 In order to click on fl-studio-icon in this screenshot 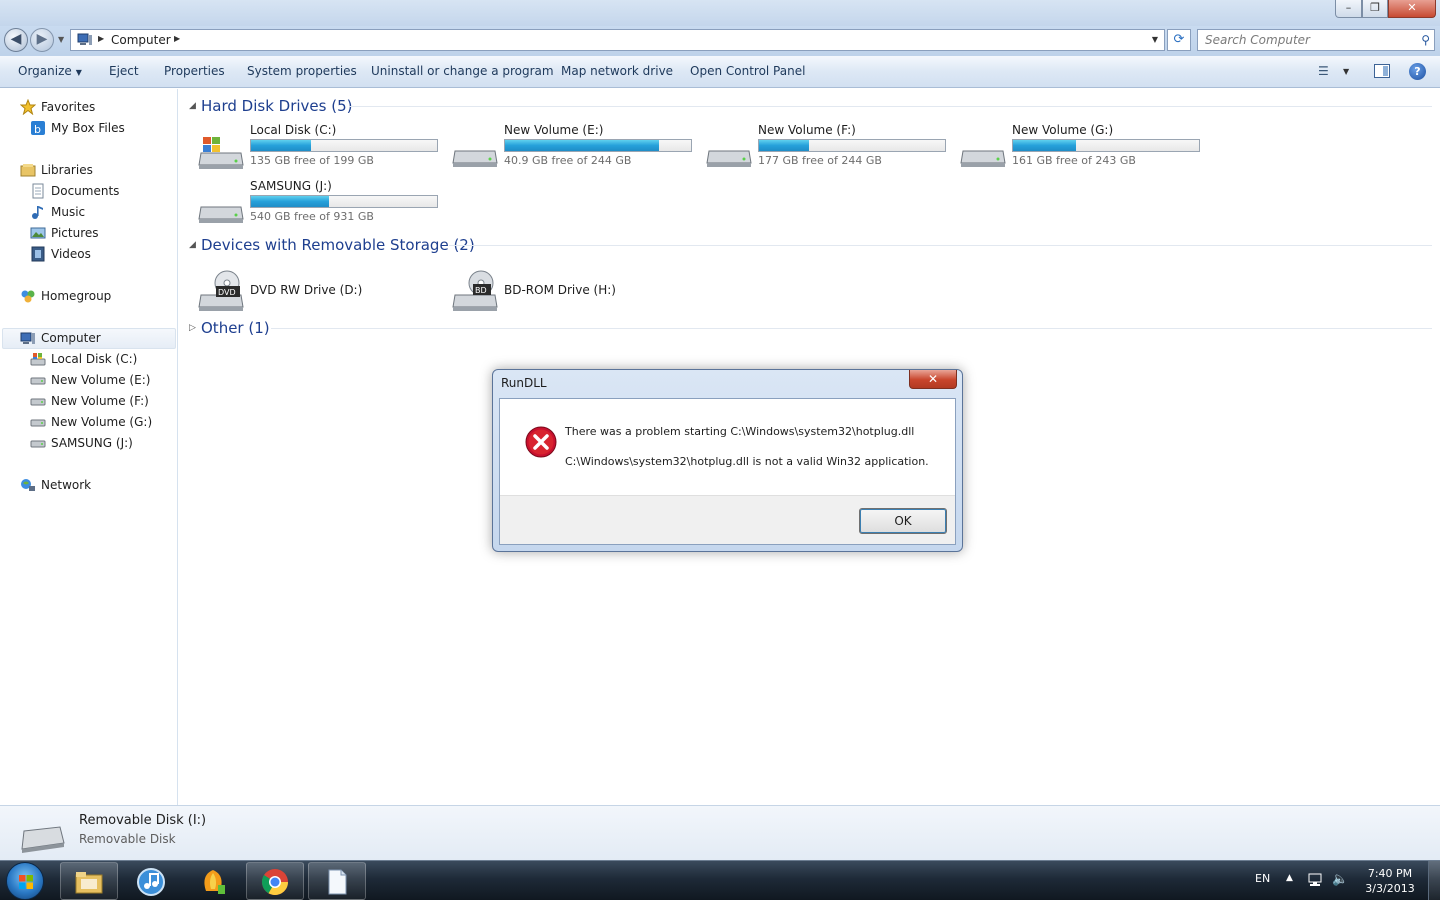, I will do `click(214, 882)`.